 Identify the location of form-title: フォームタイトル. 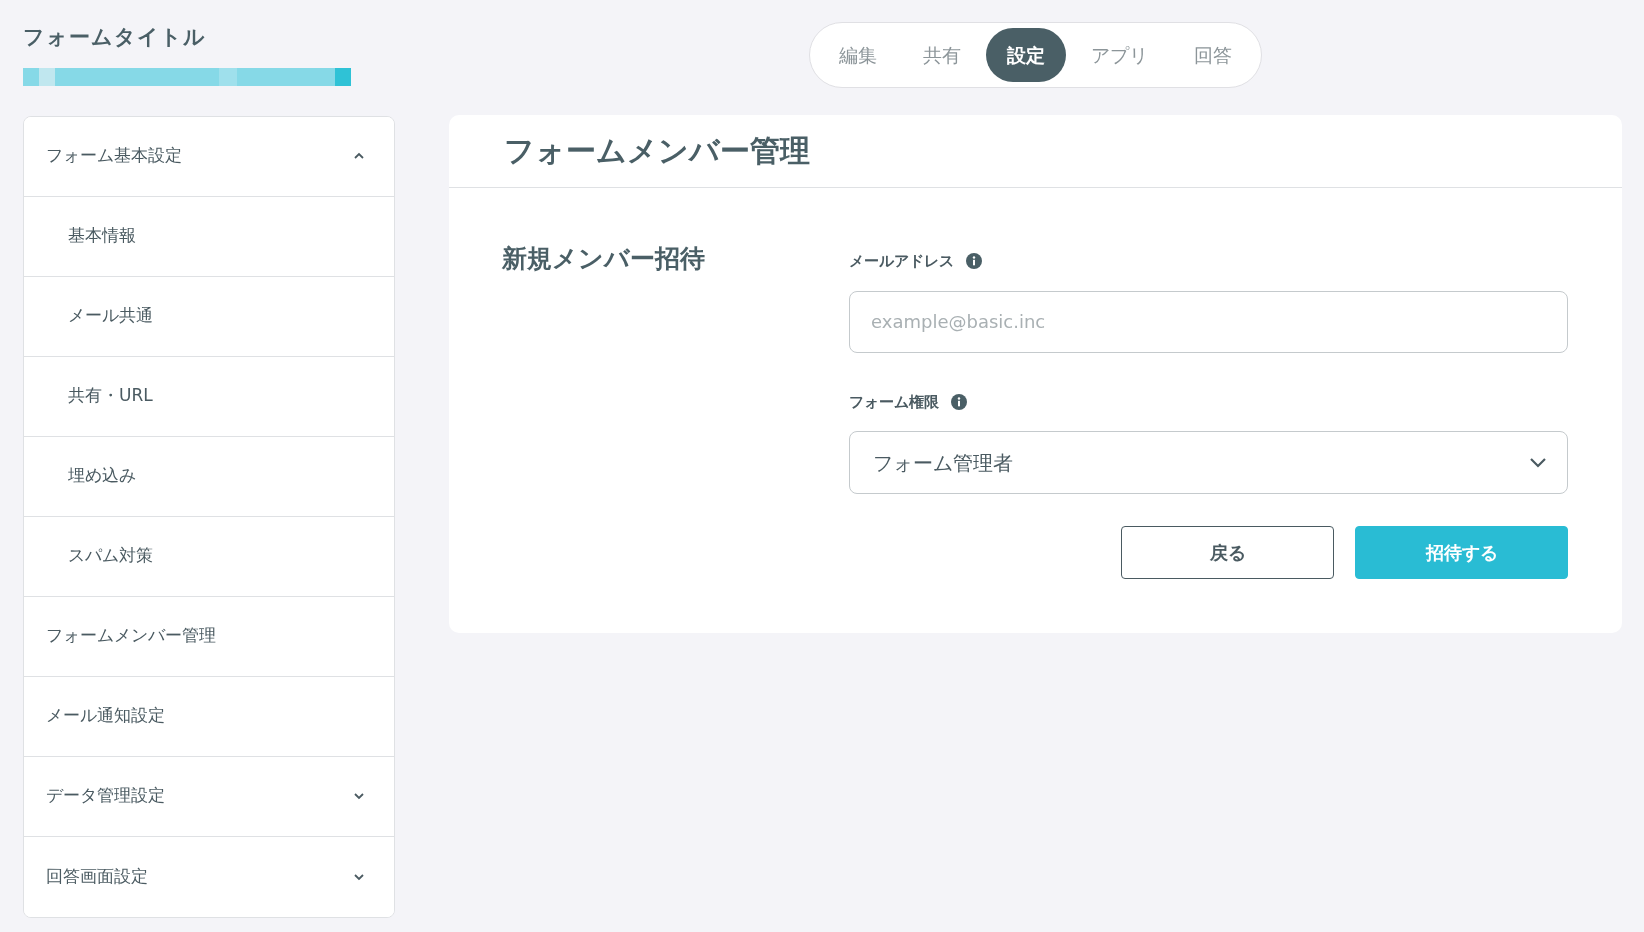
(115, 37).